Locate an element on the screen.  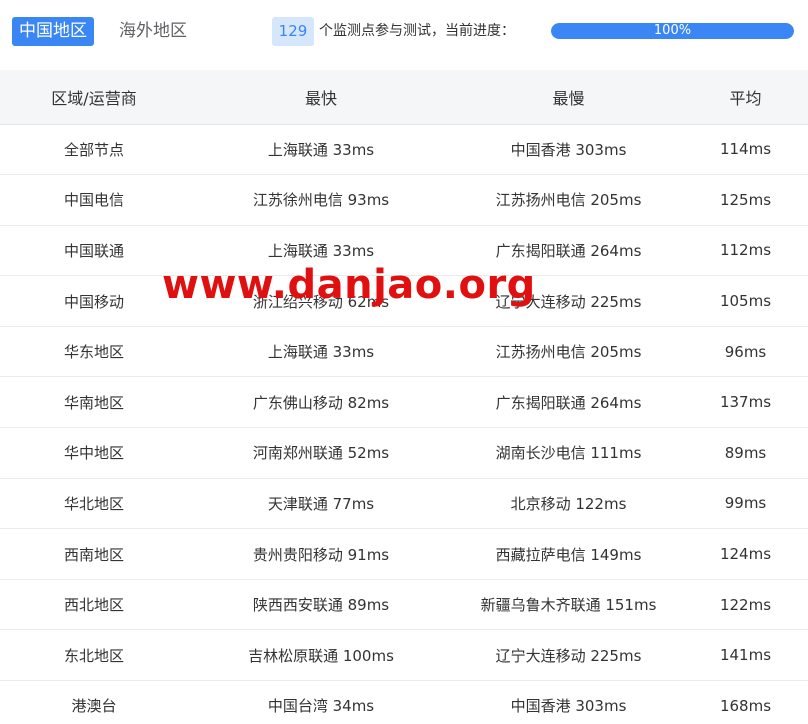
cell-region: 中国联通 is located at coordinates (93, 250).